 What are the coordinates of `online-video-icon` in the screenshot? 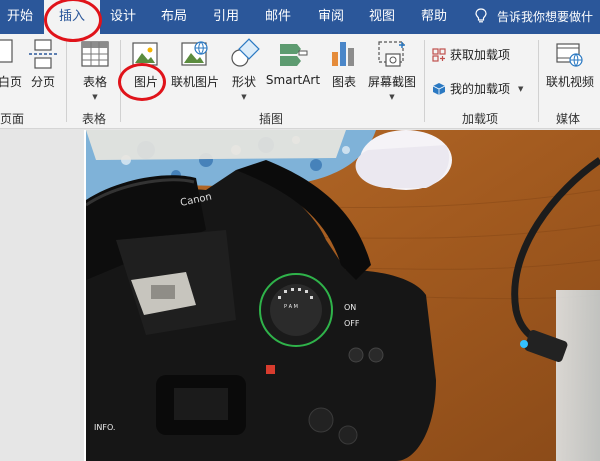 It's located at (569, 55).